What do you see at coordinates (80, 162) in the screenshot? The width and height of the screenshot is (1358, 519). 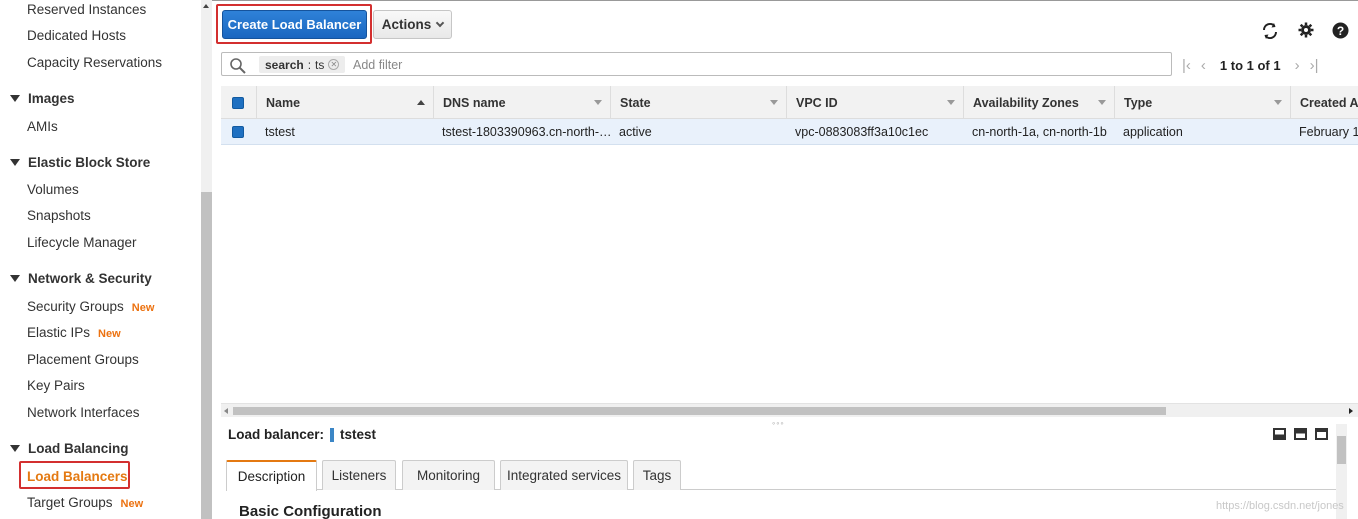 I see `sidebar-section-ebs: Elastic Block Store` at bounding box center [80, 162].